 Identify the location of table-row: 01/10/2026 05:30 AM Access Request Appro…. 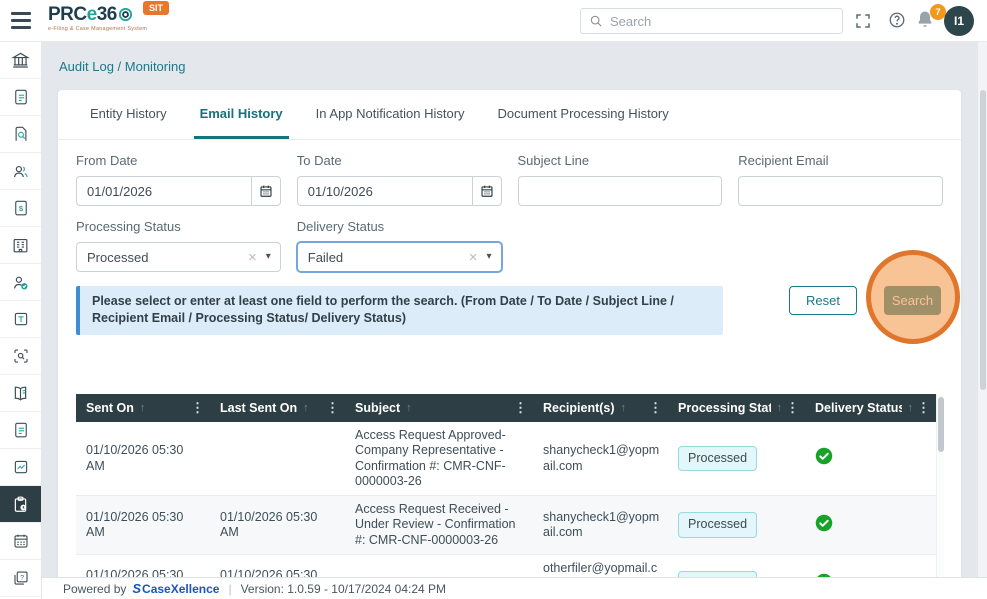
(506, 459).